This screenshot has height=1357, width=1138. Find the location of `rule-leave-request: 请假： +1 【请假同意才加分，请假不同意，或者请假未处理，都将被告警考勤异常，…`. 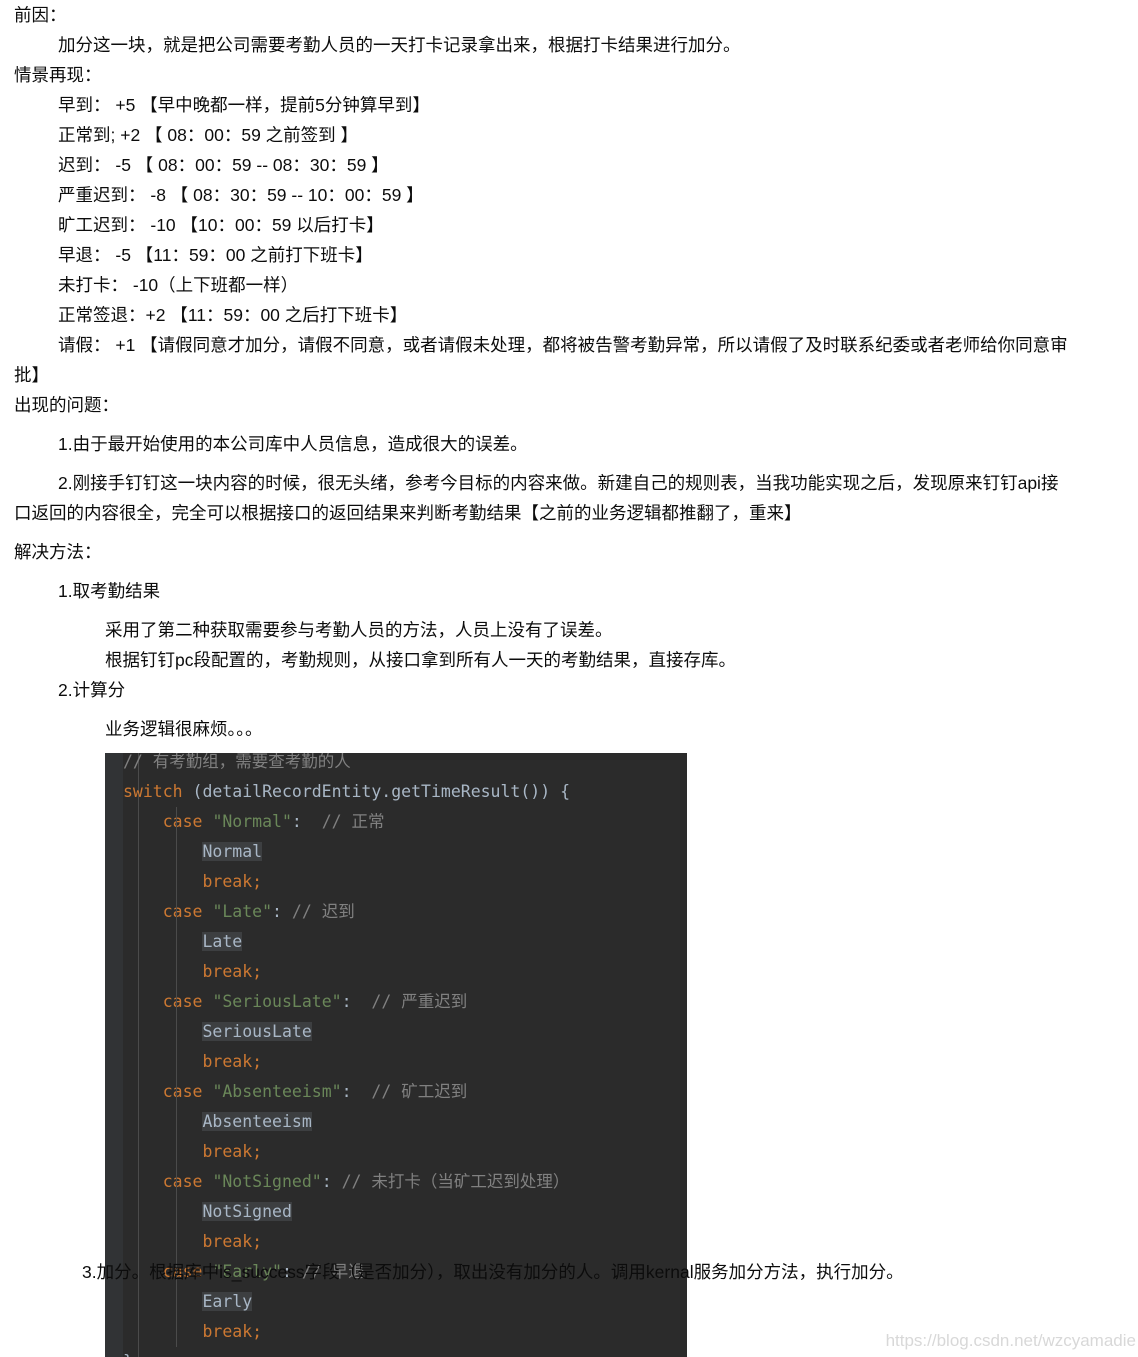

rule-leave-request: 请假： +1 【请假同意才加分，请假不同意，或者请假未处理，都将被告警考勤异常，… is located at coordinates (563, 345).